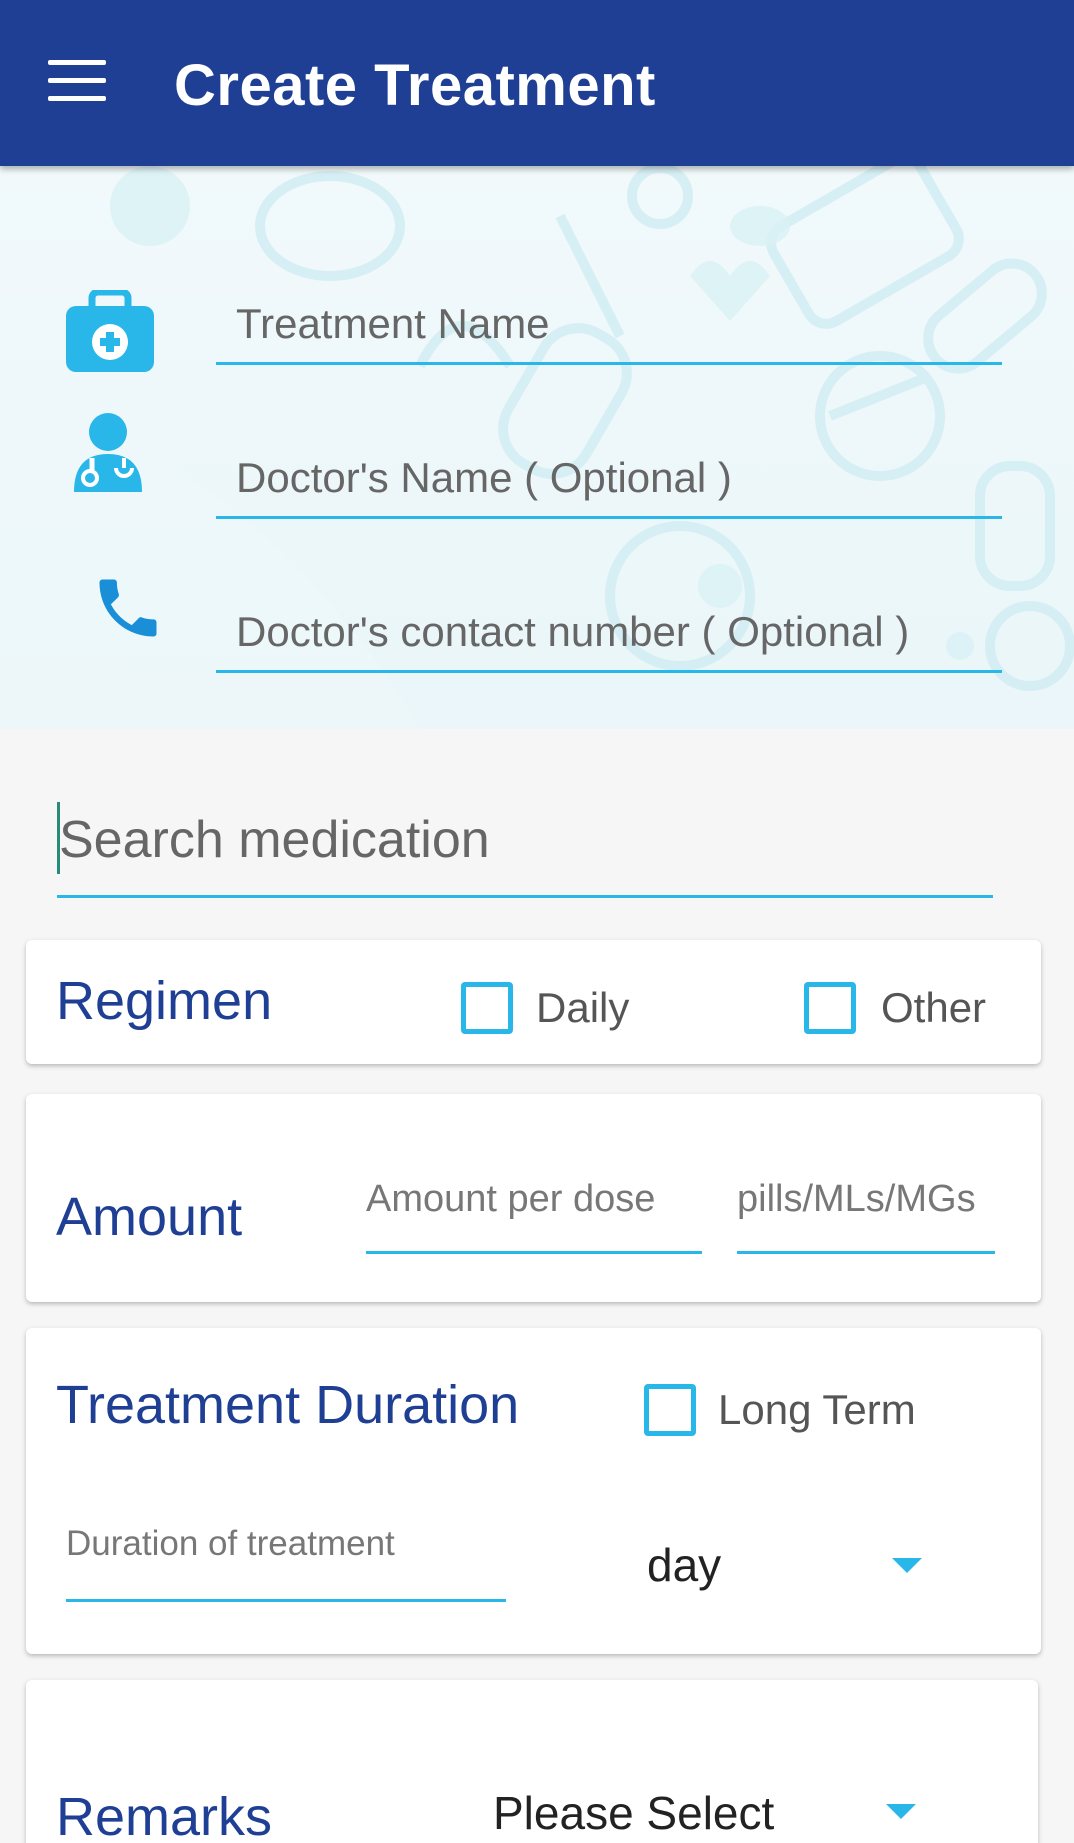  Describe the element at coordinates (533, 1002) in the screenshot. I see `regimen-card: Regimen Daily Other` at that location.